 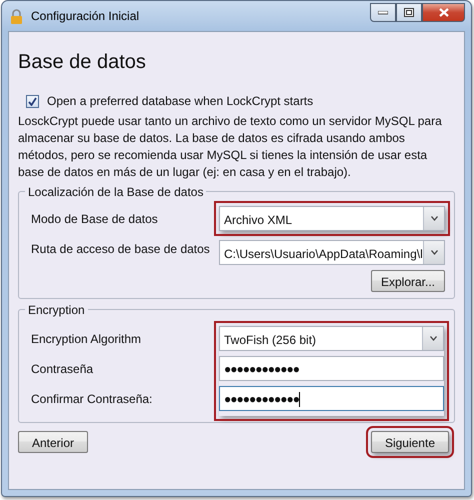 I want to click on field-label: Modo de Base de datos, so click(x=94, y=219).